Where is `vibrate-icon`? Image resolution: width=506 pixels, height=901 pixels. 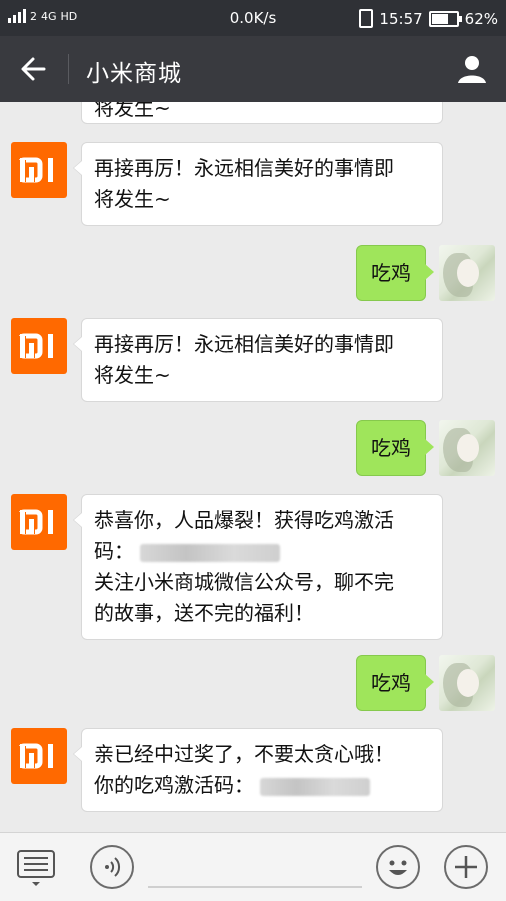
vibrate-icon is located at coordinates (366, 18).